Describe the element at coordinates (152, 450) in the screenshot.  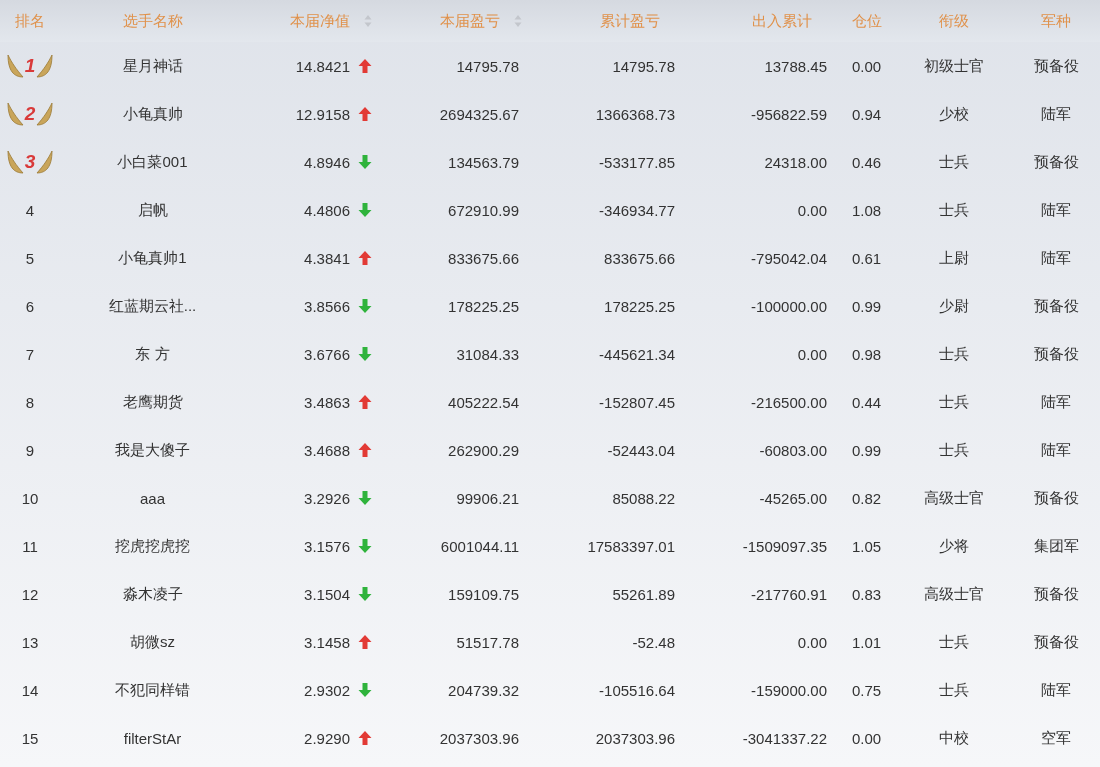
I see `player-name: 我是大傻子` at that location.